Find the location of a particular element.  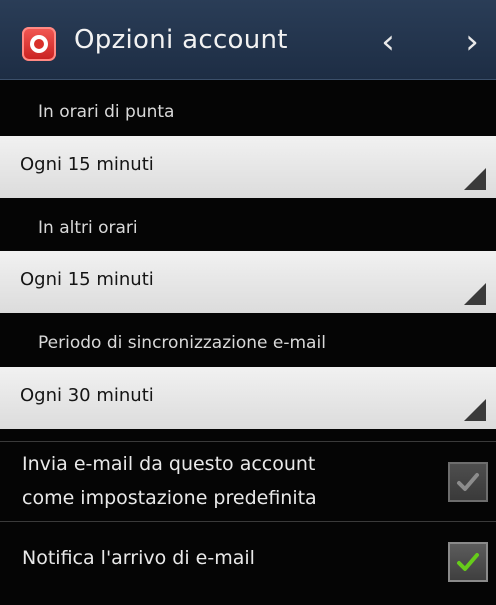

email-app-icon is located at coordinates (39, 44).